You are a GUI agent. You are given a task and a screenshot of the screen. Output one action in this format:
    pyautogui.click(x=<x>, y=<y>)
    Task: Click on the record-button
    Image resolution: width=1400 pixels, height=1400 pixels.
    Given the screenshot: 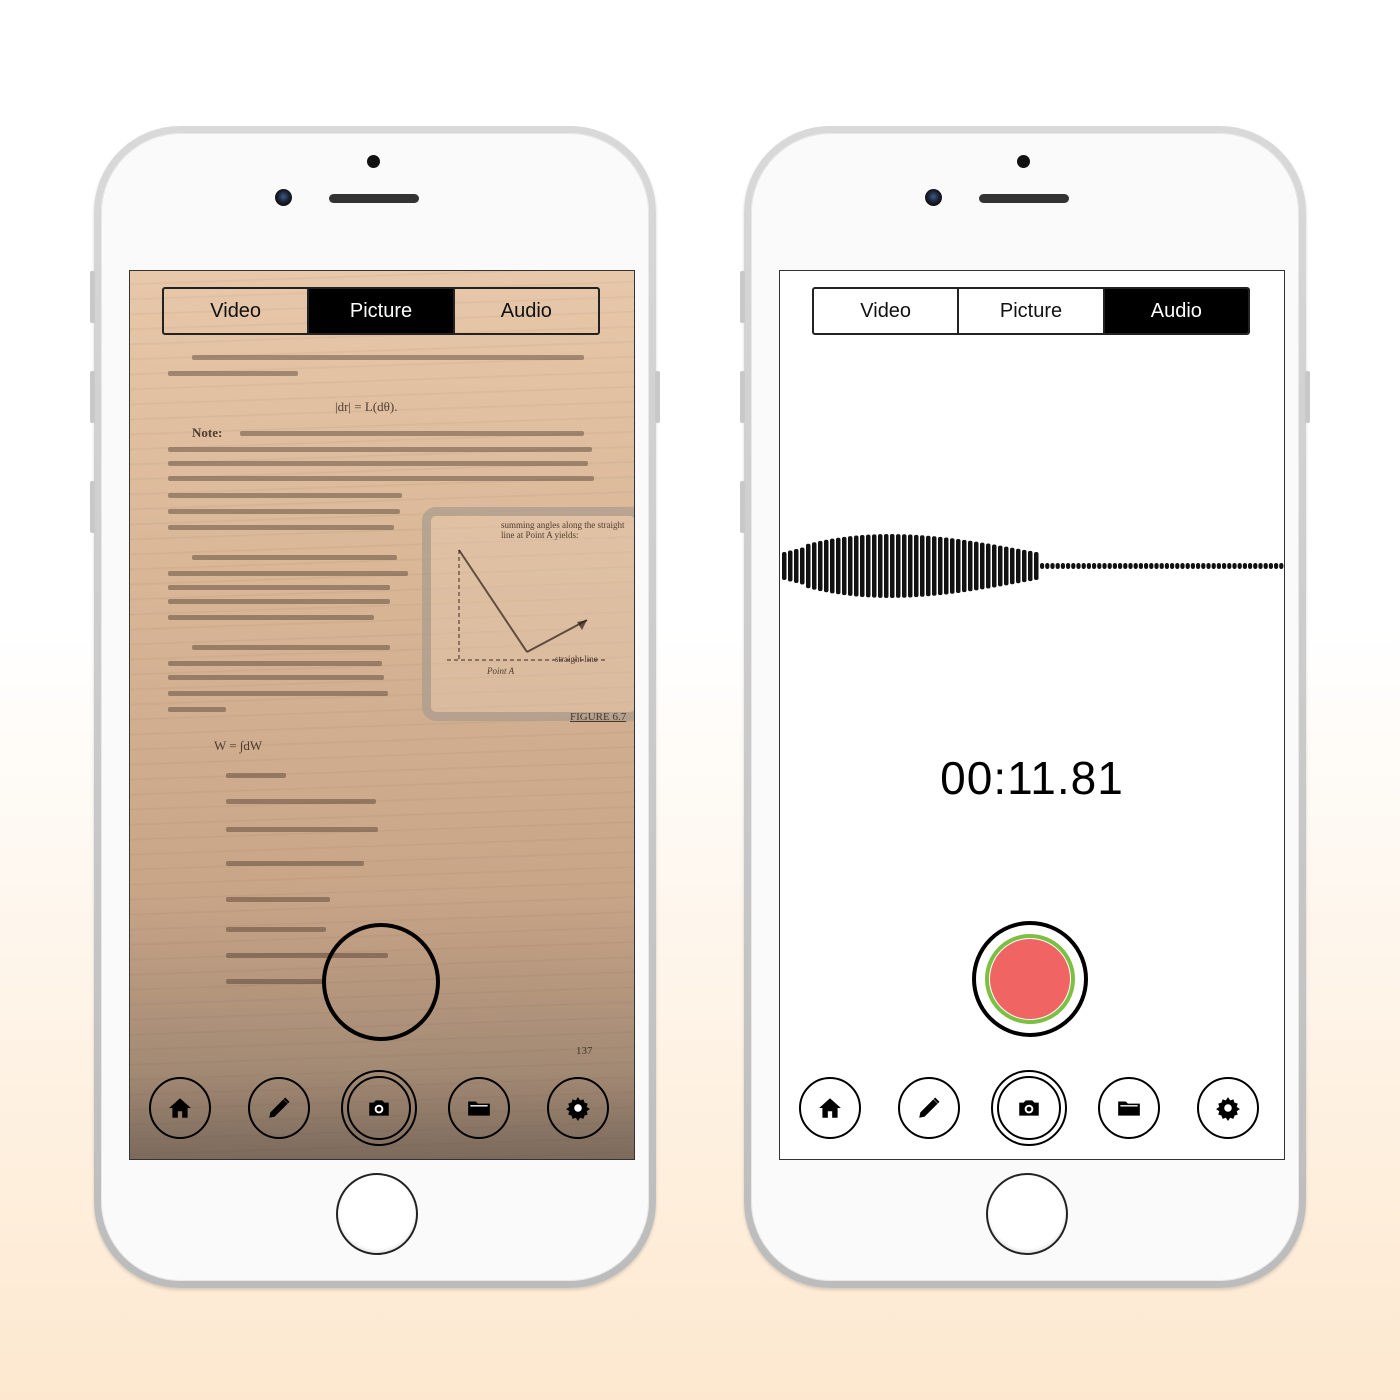 What is the action you would take?
    pyautogui.click(x=1030, y=979)
    